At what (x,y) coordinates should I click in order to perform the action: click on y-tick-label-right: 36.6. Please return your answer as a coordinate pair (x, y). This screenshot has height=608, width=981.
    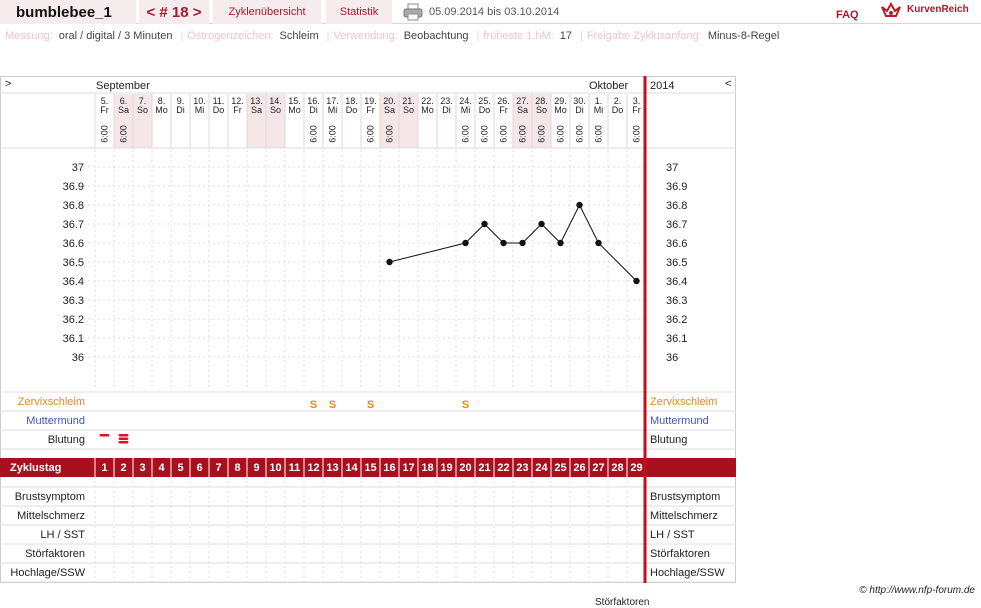
    Looking at the image, I should click on (676, 244).